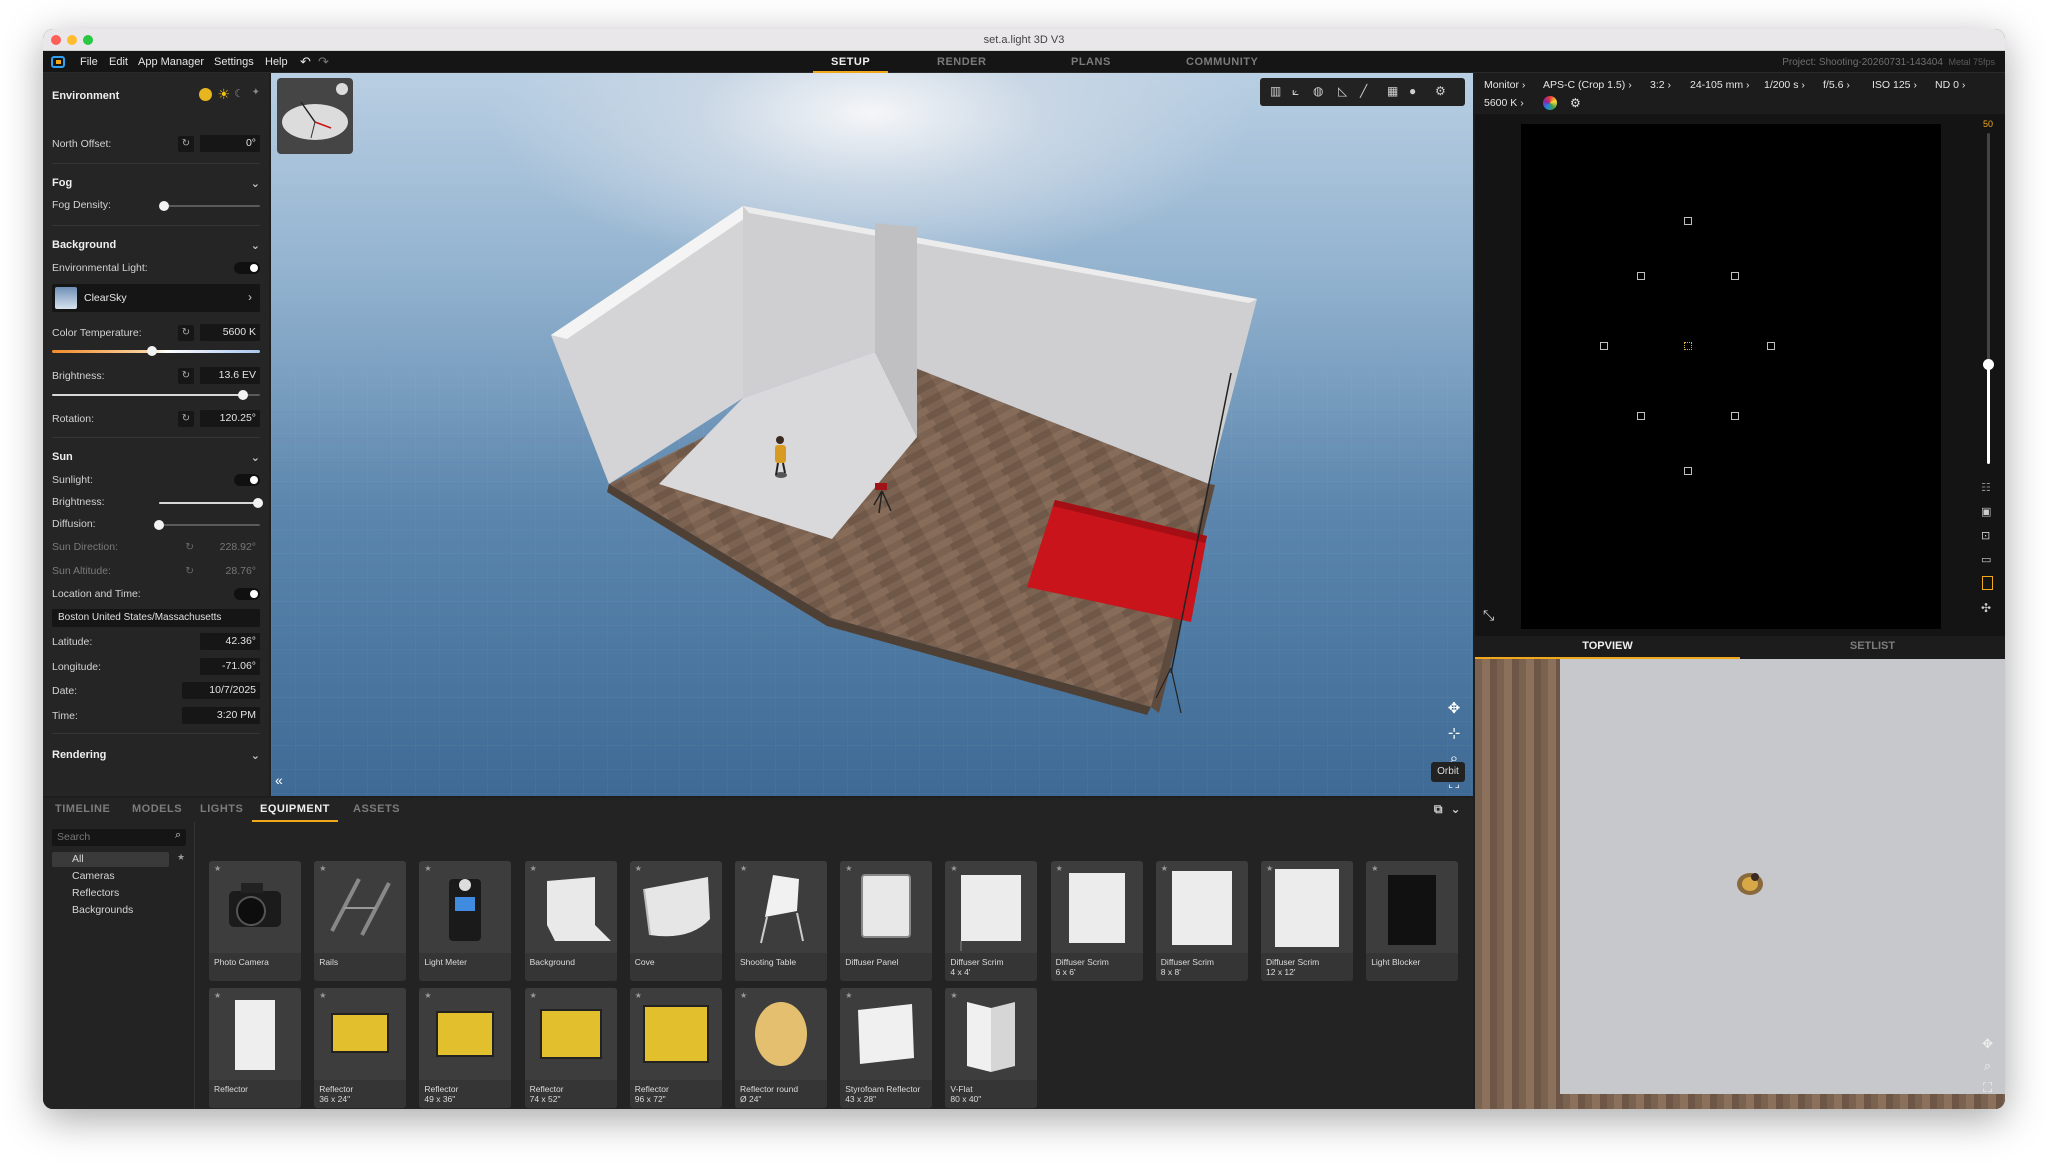  I want to click on fog-density-slider, so click(212, 206).